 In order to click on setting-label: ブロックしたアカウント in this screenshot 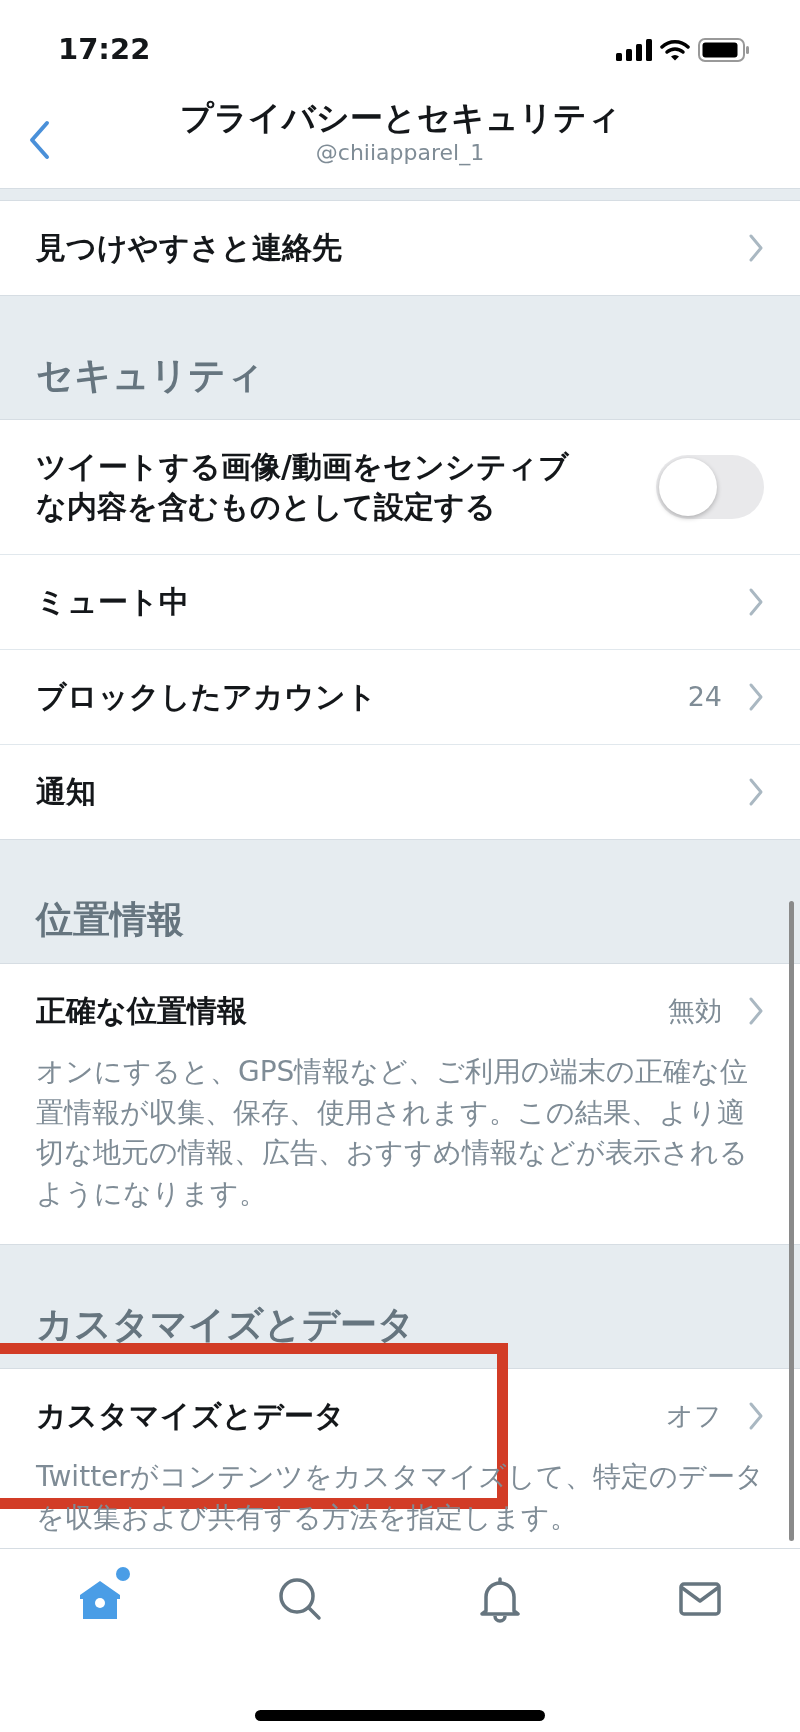, I will do `click(206, 696)`.